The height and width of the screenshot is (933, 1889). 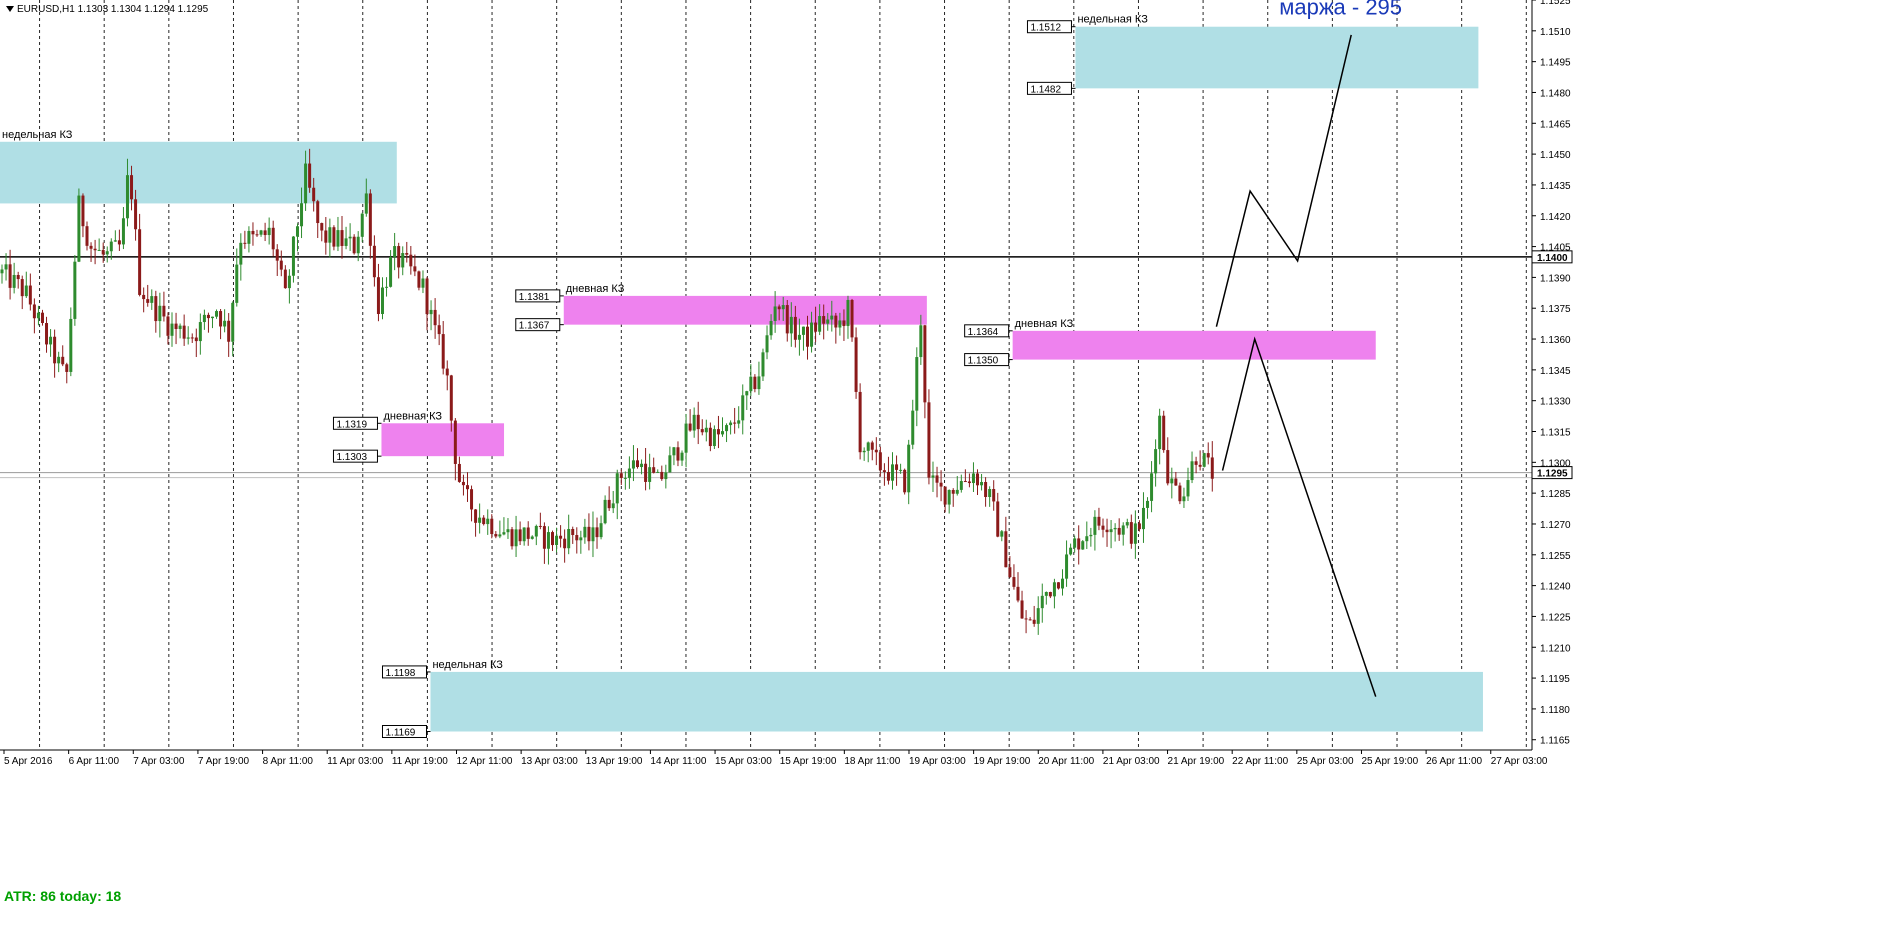 I want to click on y-tick-label: 1.1525, so click(x=1555, y=3).